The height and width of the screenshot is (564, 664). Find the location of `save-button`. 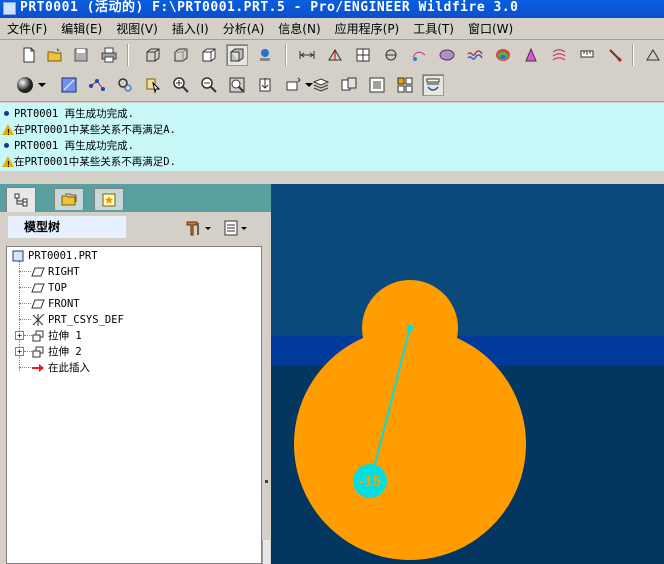

save-button is located at coordinates (81, 55).